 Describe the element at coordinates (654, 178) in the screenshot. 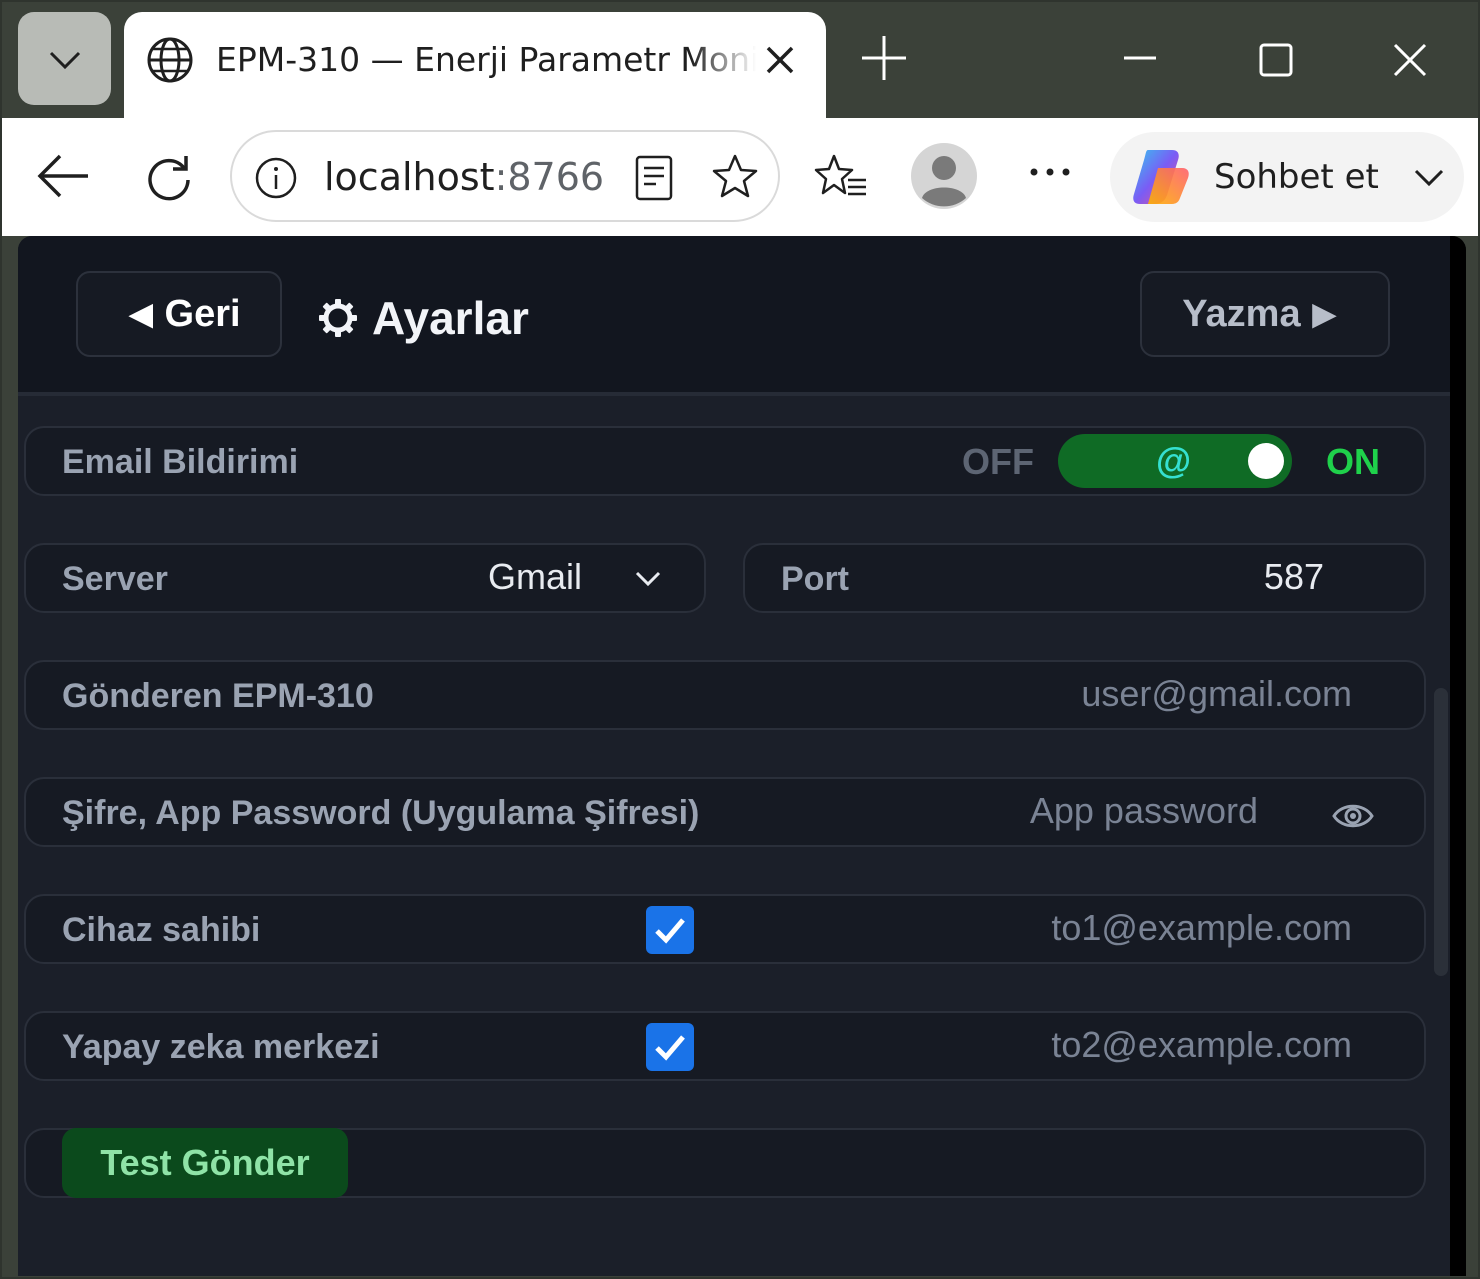

I see `reader-view-icon` at that location.